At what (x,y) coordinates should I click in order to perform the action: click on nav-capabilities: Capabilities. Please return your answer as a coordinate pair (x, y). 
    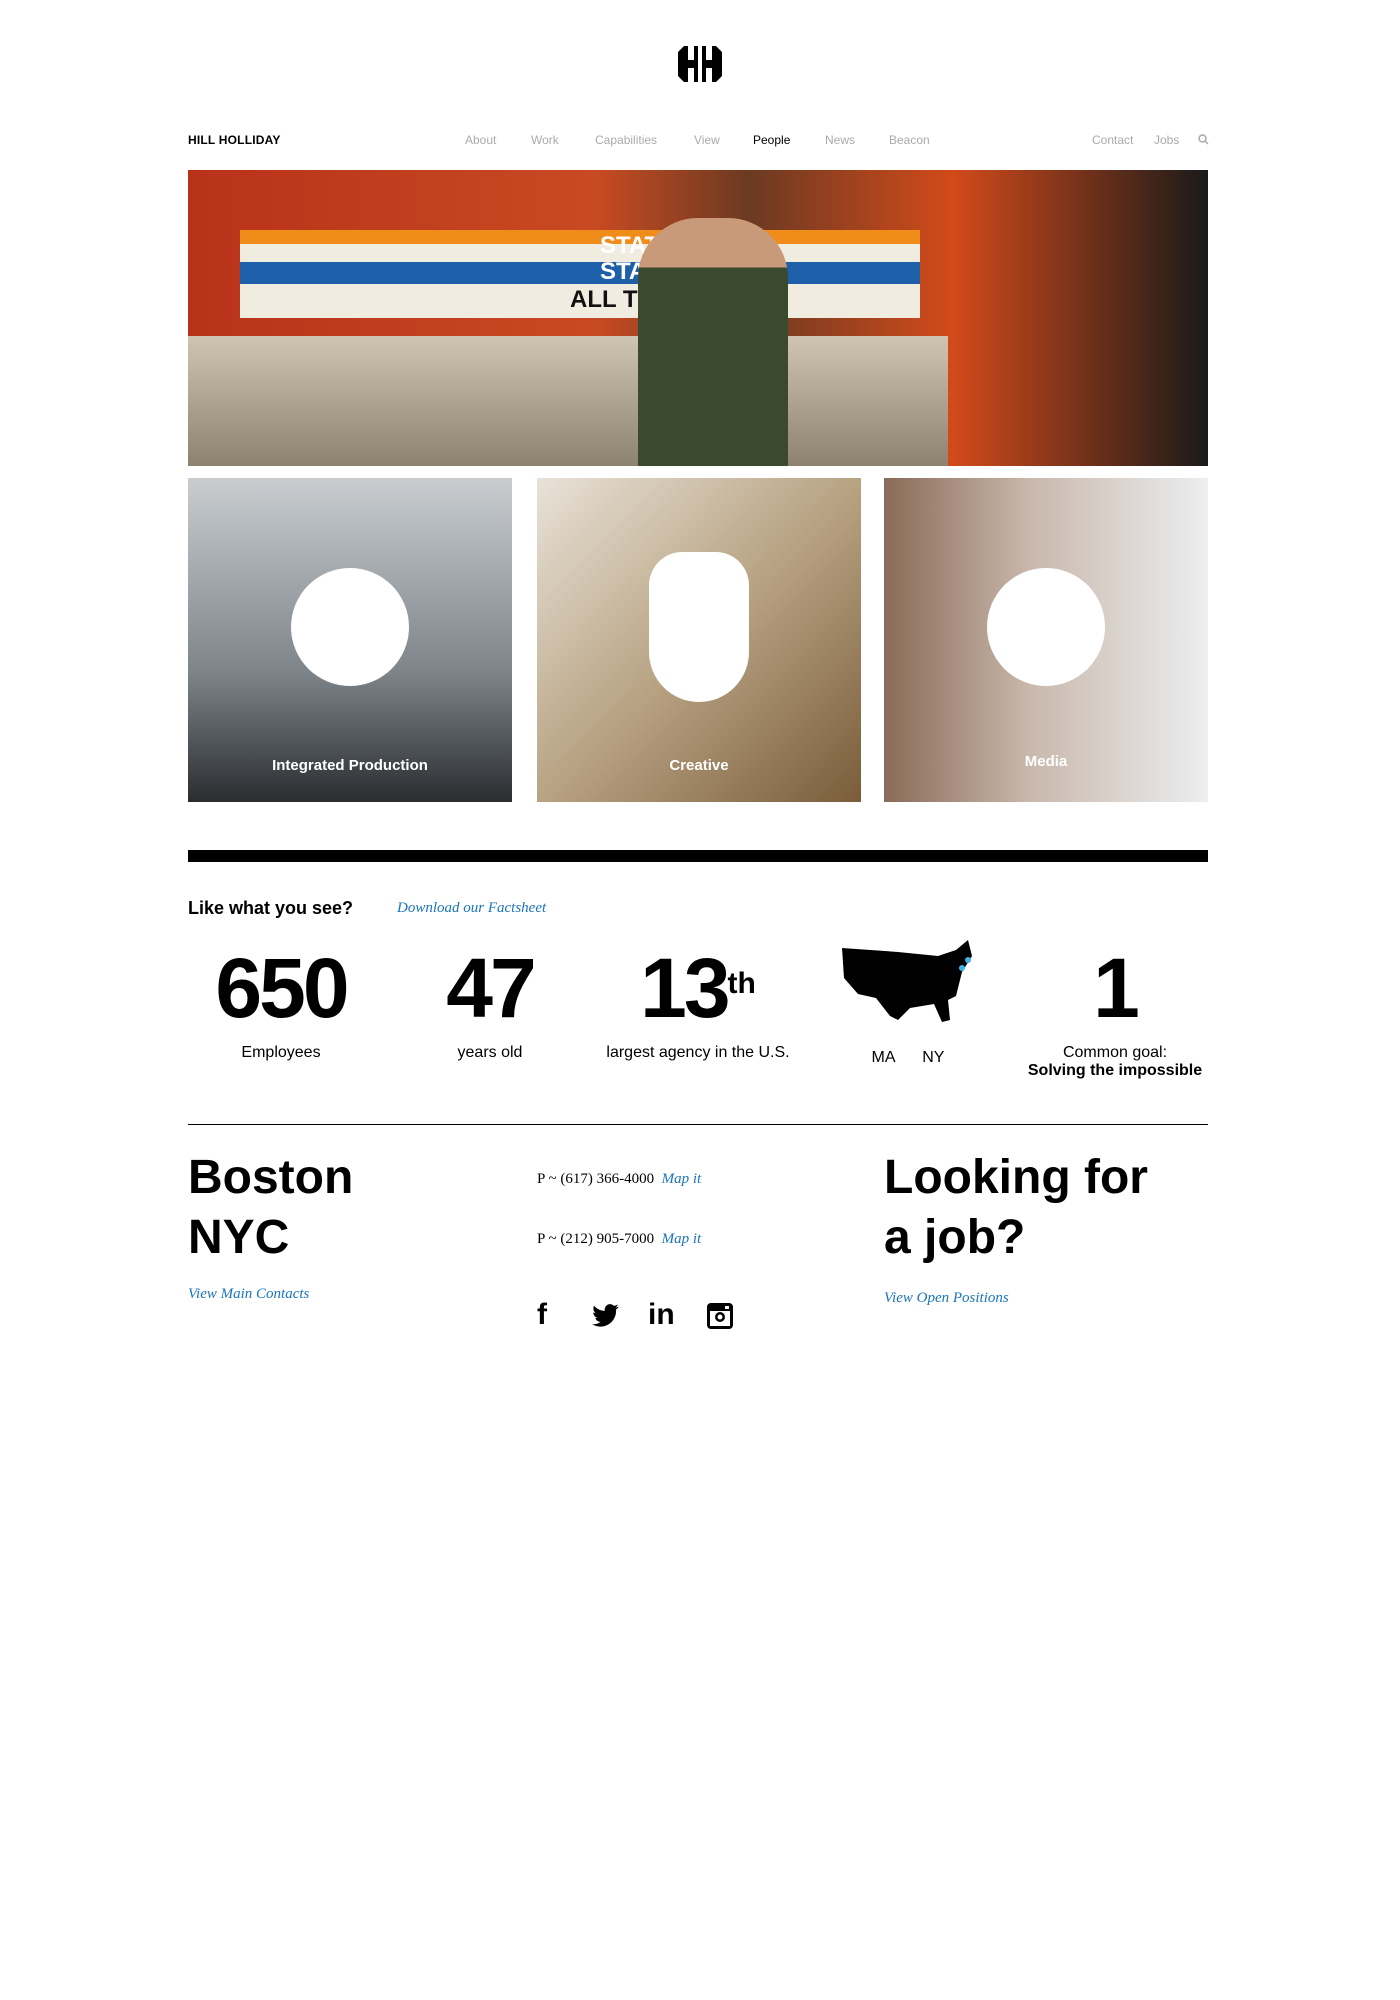
    Looking at the image, I should click on (626, 140).